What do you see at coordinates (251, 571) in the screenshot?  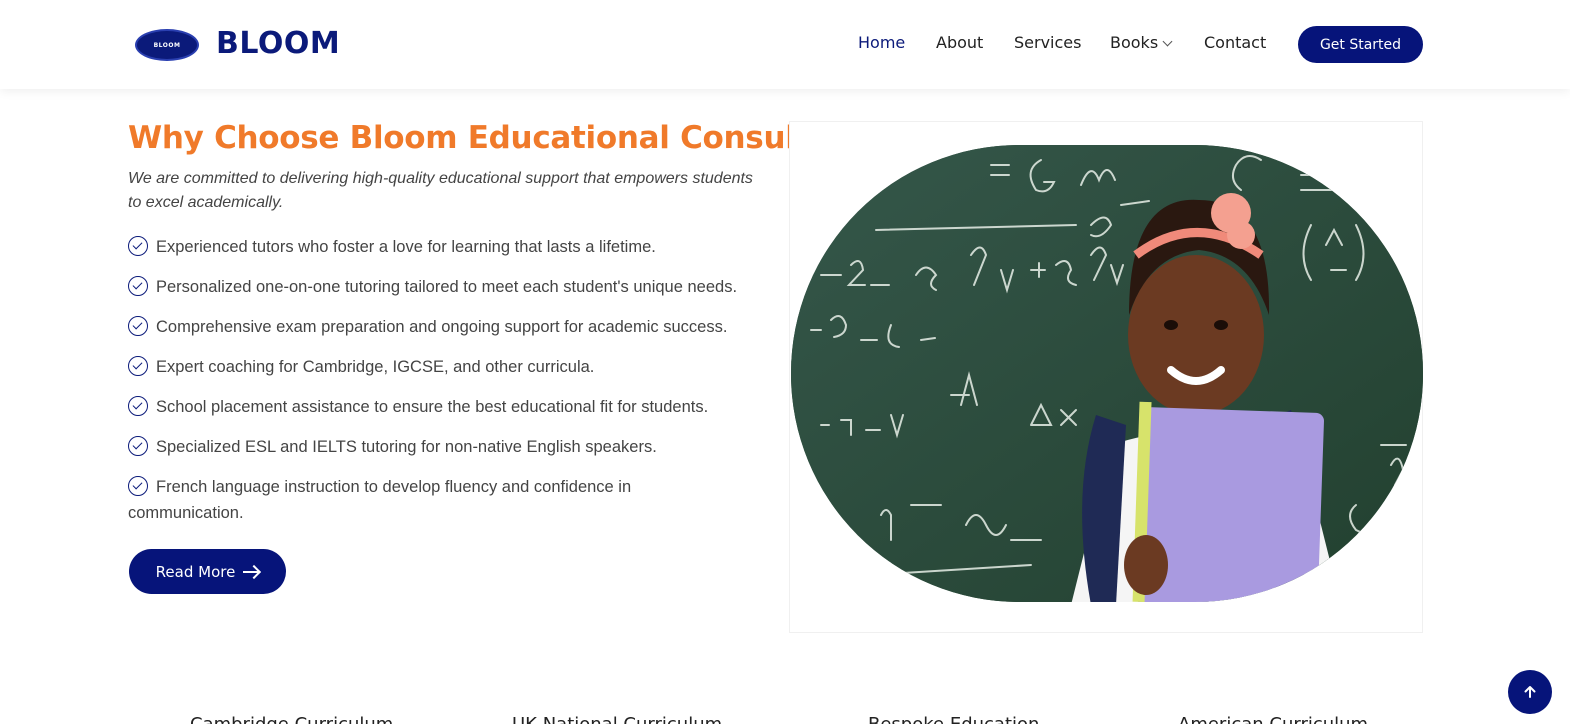 I see `arrow-right-icon` at bounding box center [251, 571].